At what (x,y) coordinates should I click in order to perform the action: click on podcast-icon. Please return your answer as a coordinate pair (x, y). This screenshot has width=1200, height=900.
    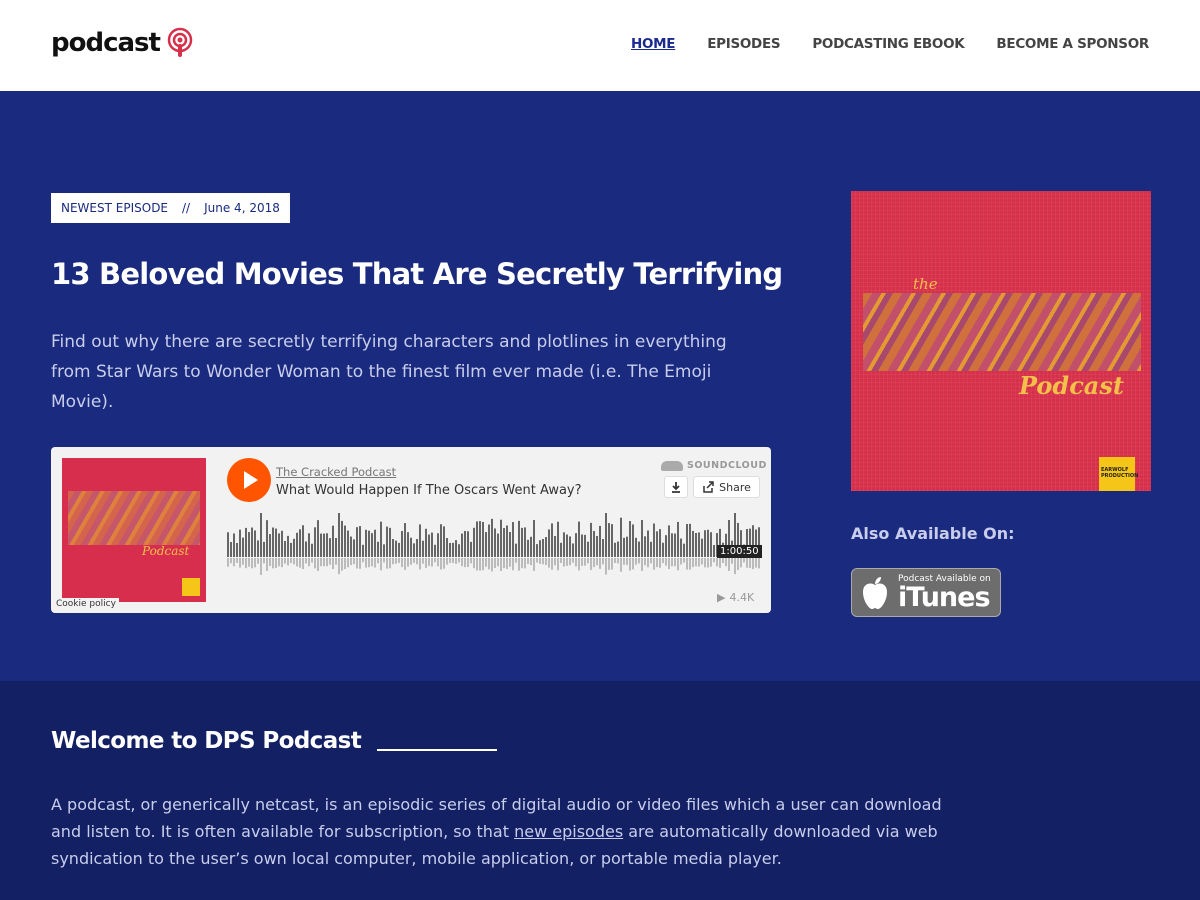
    Looking at the image, I should click on (180, 42).